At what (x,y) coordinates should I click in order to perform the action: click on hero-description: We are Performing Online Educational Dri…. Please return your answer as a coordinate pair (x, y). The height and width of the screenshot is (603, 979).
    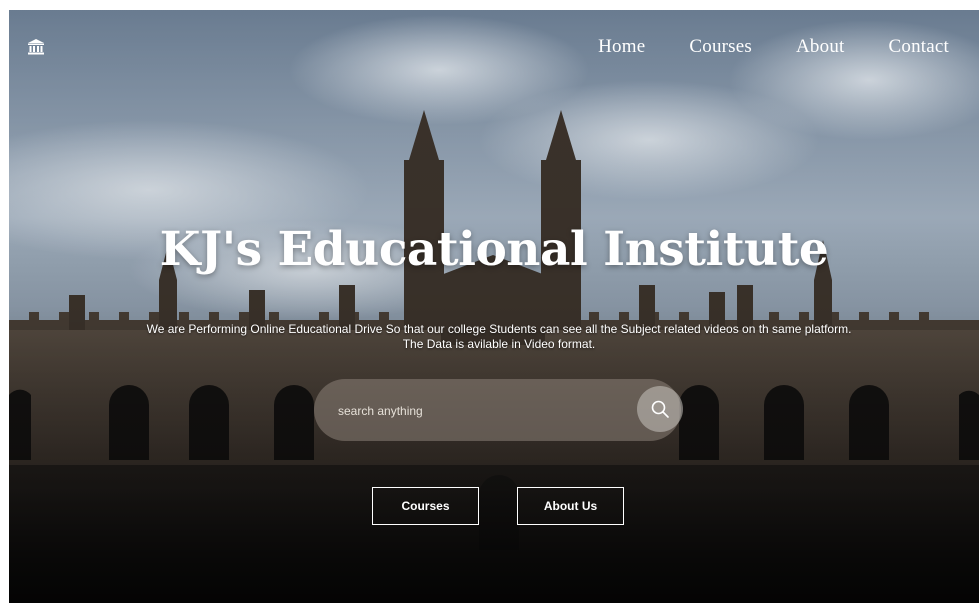
    Looking at the image, I should click on (499, 336).